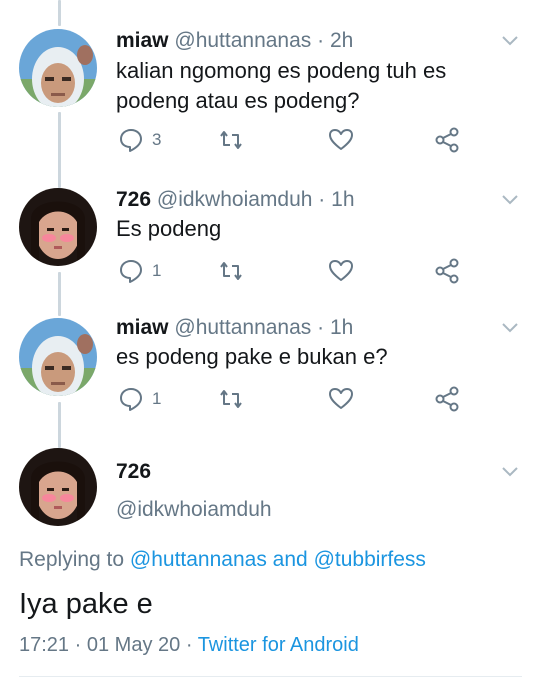 The width and height of the screenshot is (541, 680). Describe the element at coordinates (290, 559) in the screenshot. I see `mention-and: and` at that location.